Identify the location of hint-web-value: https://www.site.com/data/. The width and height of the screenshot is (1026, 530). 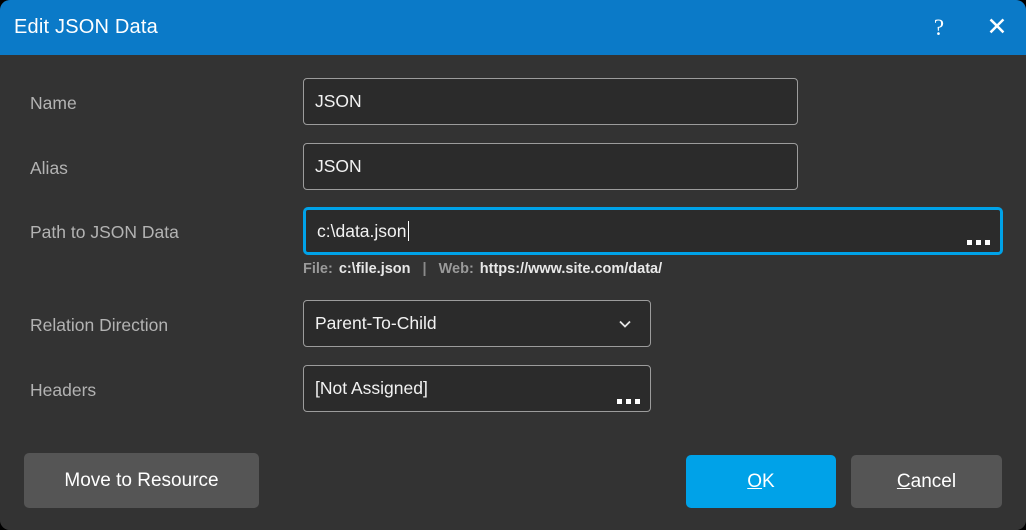
(571, 269).